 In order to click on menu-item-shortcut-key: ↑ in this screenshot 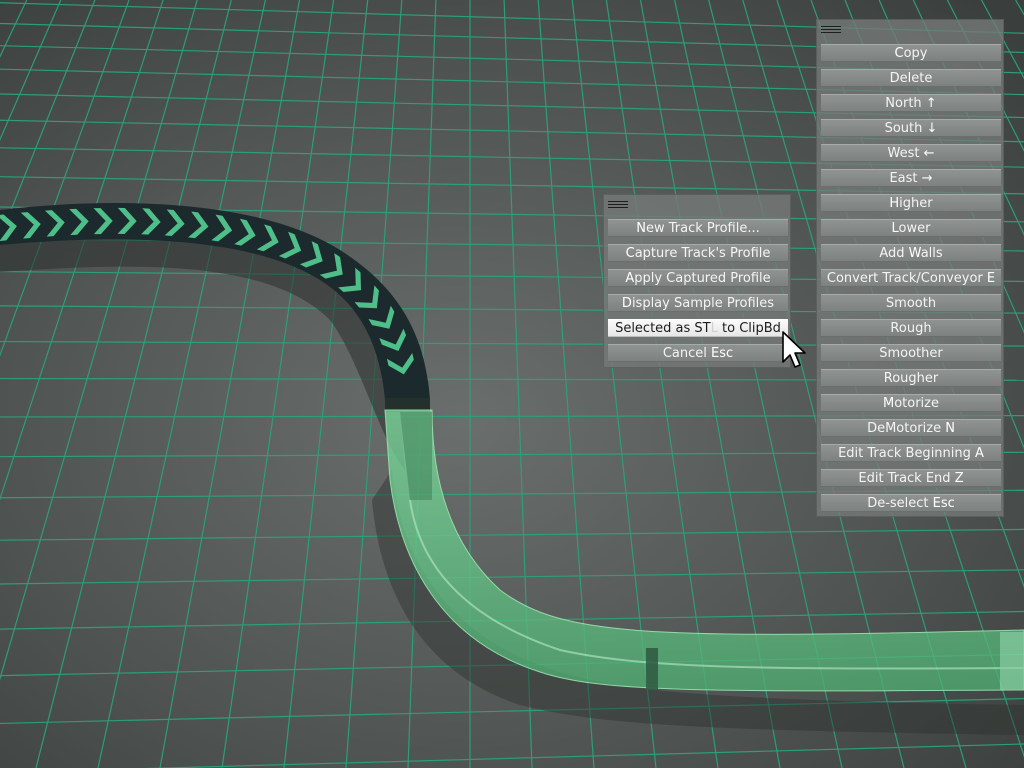, I will do `click(931, 103)`.